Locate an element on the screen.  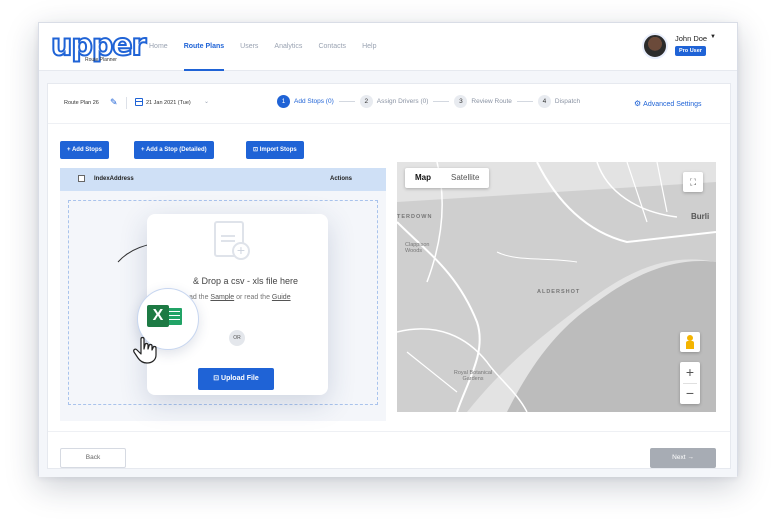
zoom-in-button: + is located at coordinates (690, 372).